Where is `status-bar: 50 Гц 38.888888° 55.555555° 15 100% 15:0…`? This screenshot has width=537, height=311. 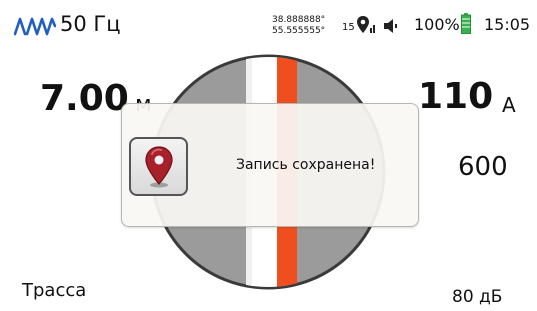 status-bar: 50 Гц 38.888888° 55.555555° 15 100% 15:0… is located at coordinates (268, 22).